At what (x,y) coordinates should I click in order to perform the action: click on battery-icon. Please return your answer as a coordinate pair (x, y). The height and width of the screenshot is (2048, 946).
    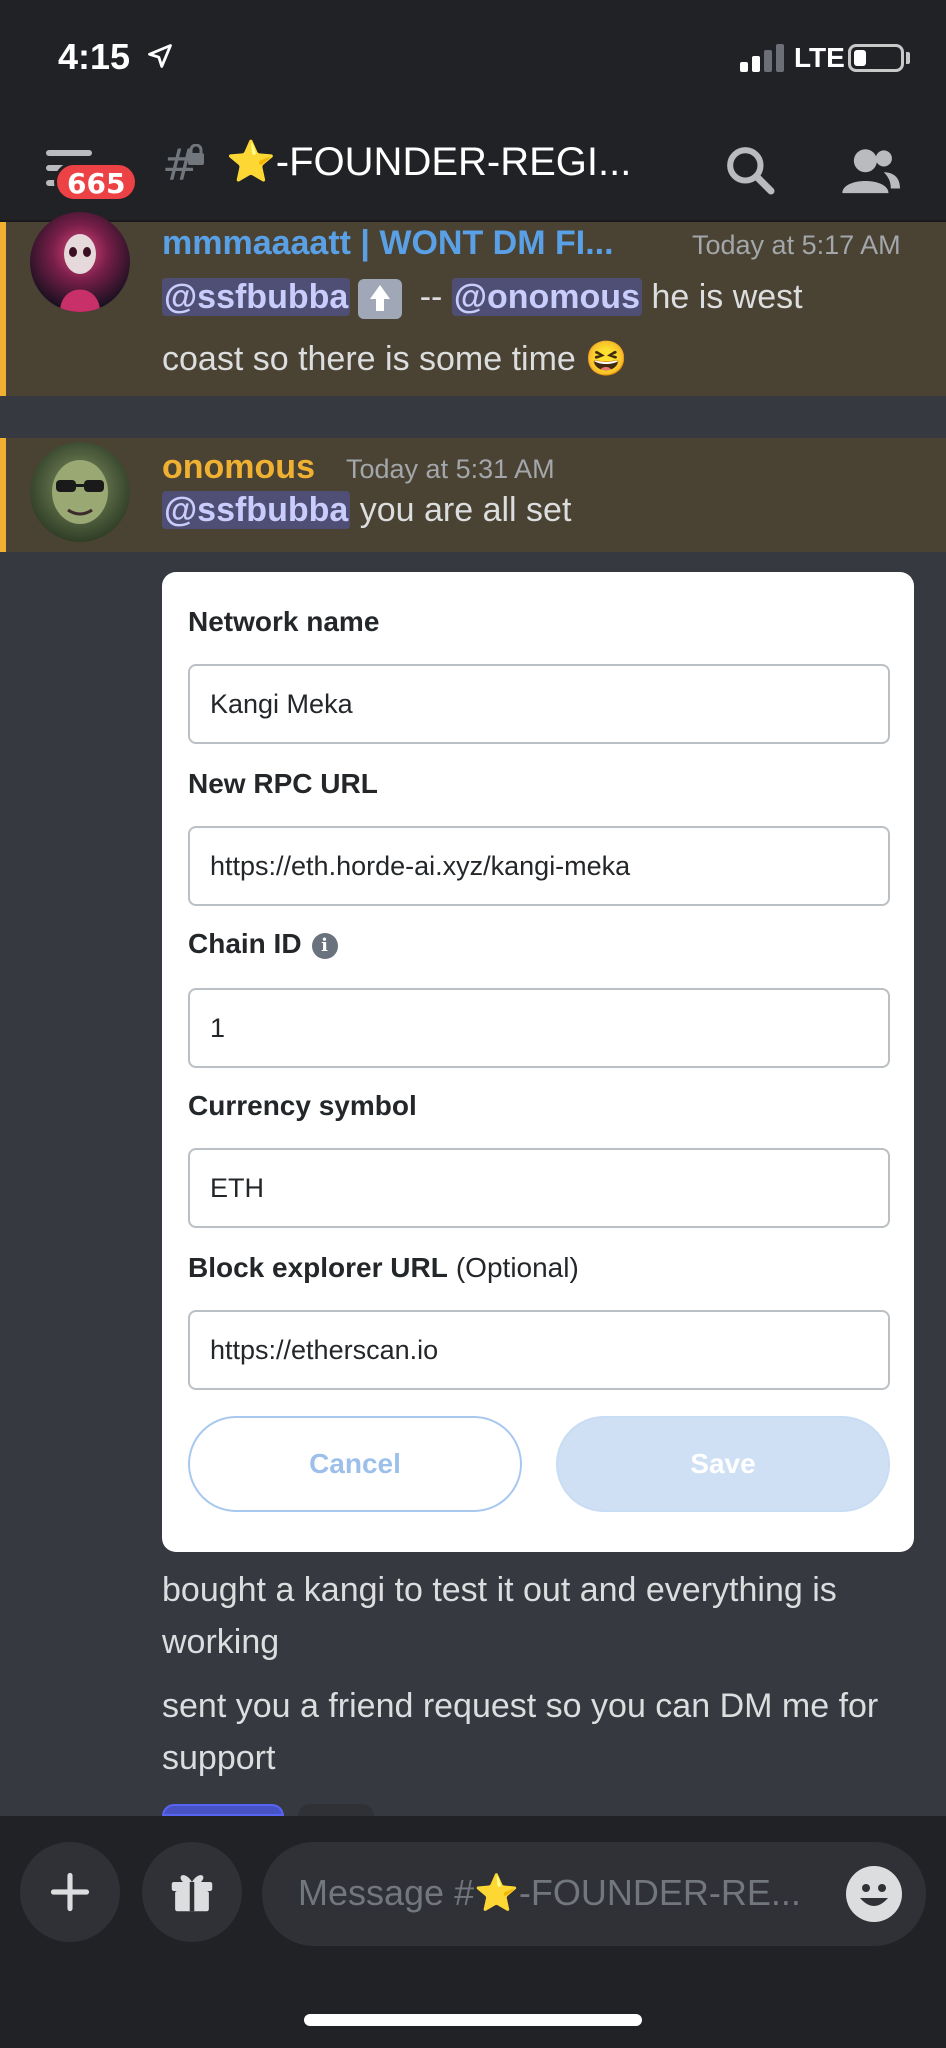
    Looking at the image, I should click on (876, 58).